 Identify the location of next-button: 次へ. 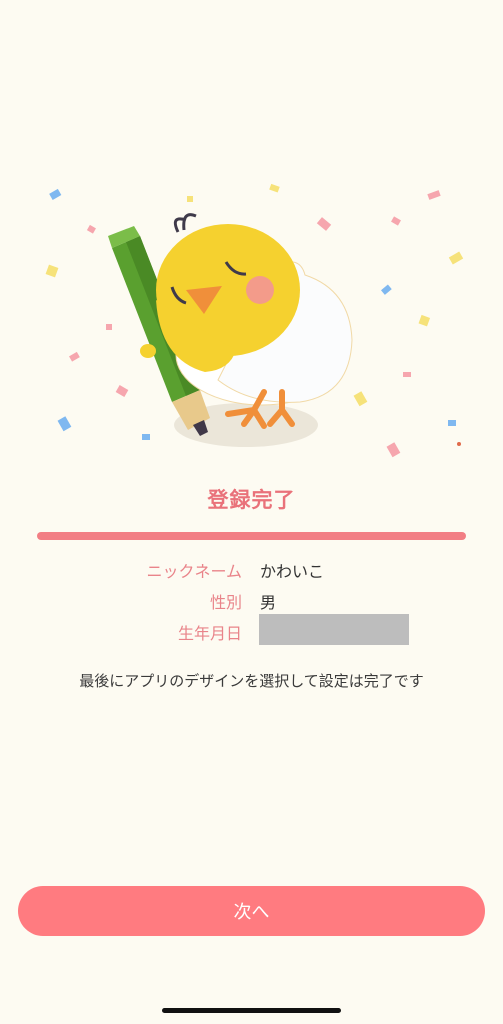
(251, 911).